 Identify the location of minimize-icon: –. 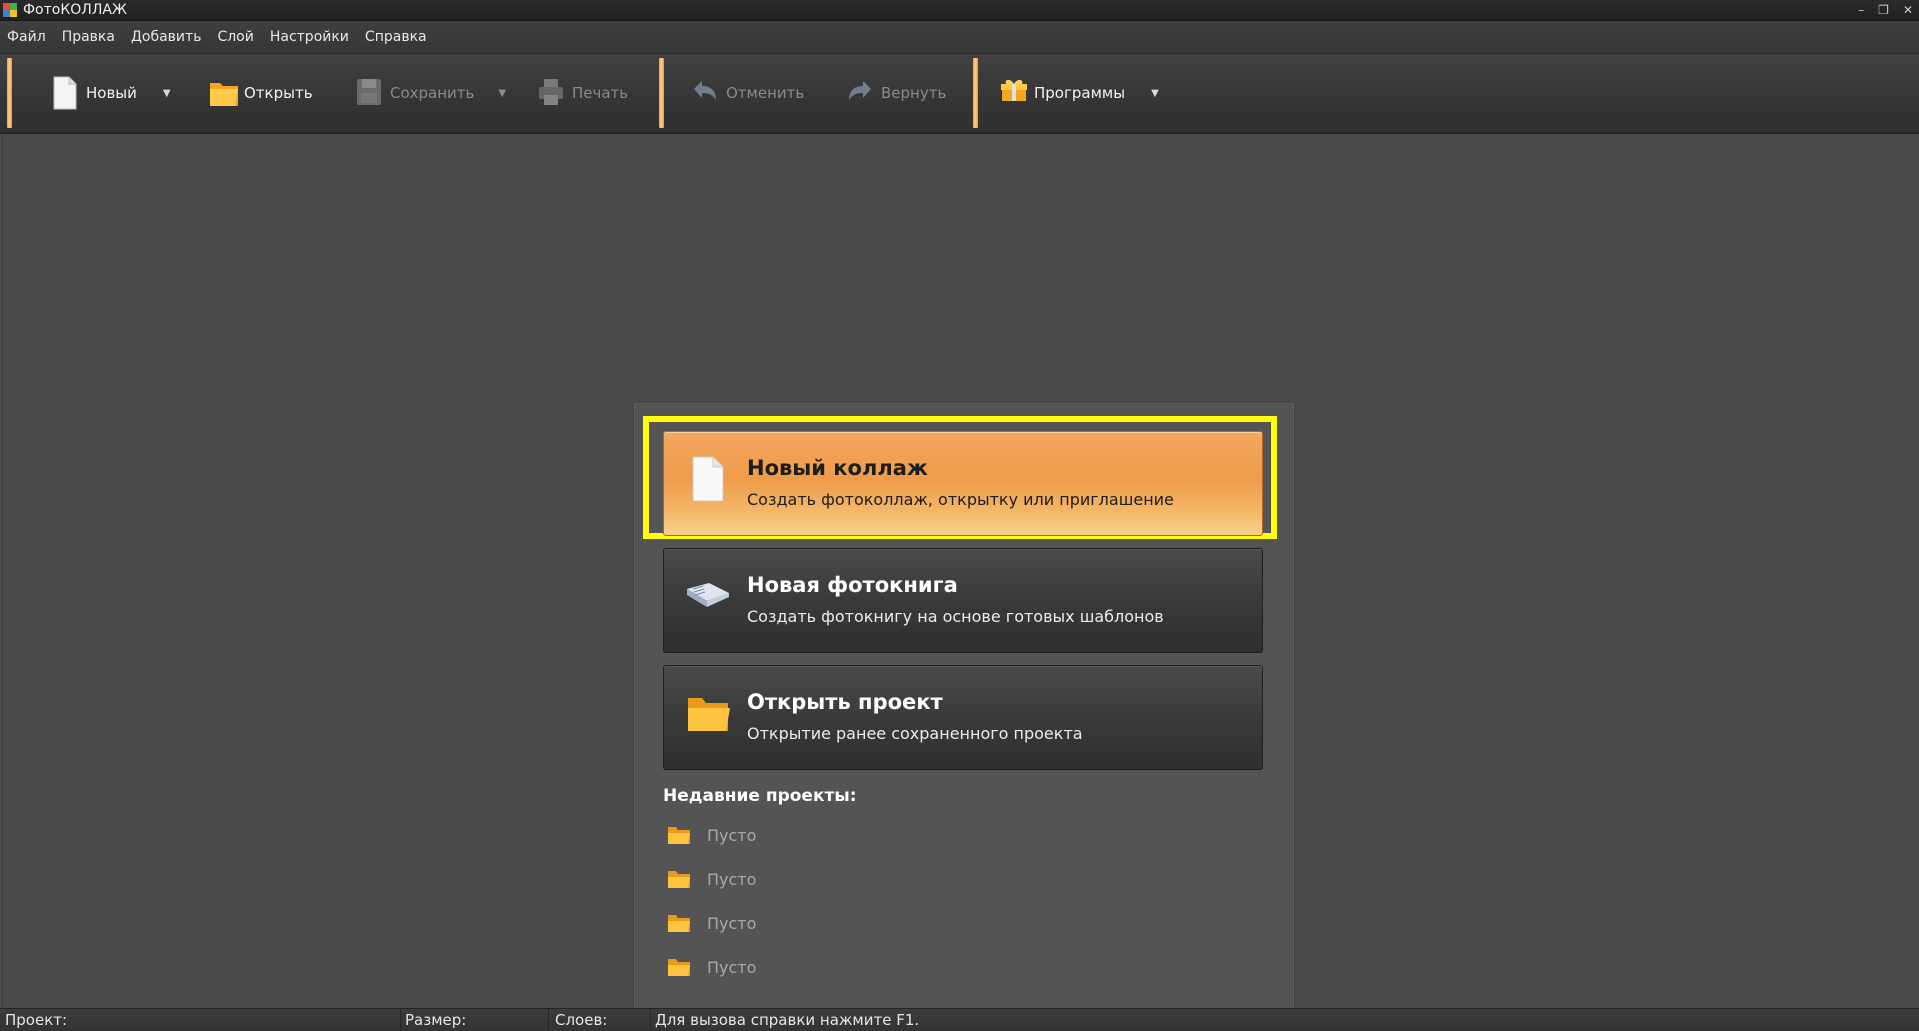
(1861, 10).